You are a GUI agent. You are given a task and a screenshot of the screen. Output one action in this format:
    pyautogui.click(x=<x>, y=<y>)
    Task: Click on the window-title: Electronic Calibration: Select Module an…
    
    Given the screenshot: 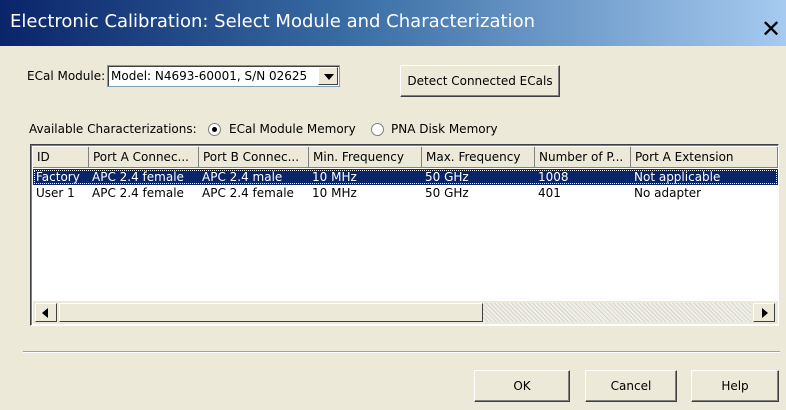 What is the action you would take?
    pyautogui.click(x=273, y=21)
    